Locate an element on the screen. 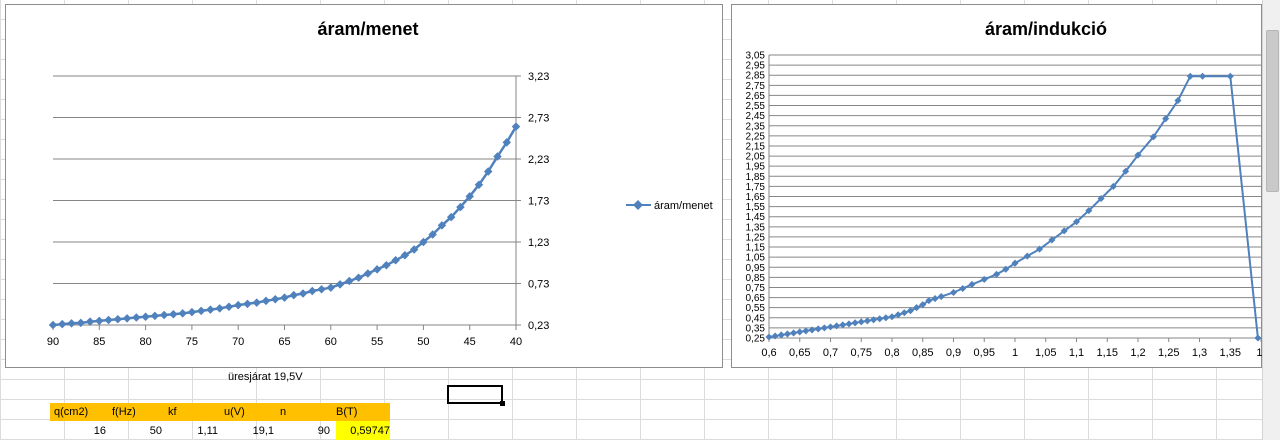 This screenshot has height=440, width=1280. chart-title: áram/menet is located at coordinates (367, 29).